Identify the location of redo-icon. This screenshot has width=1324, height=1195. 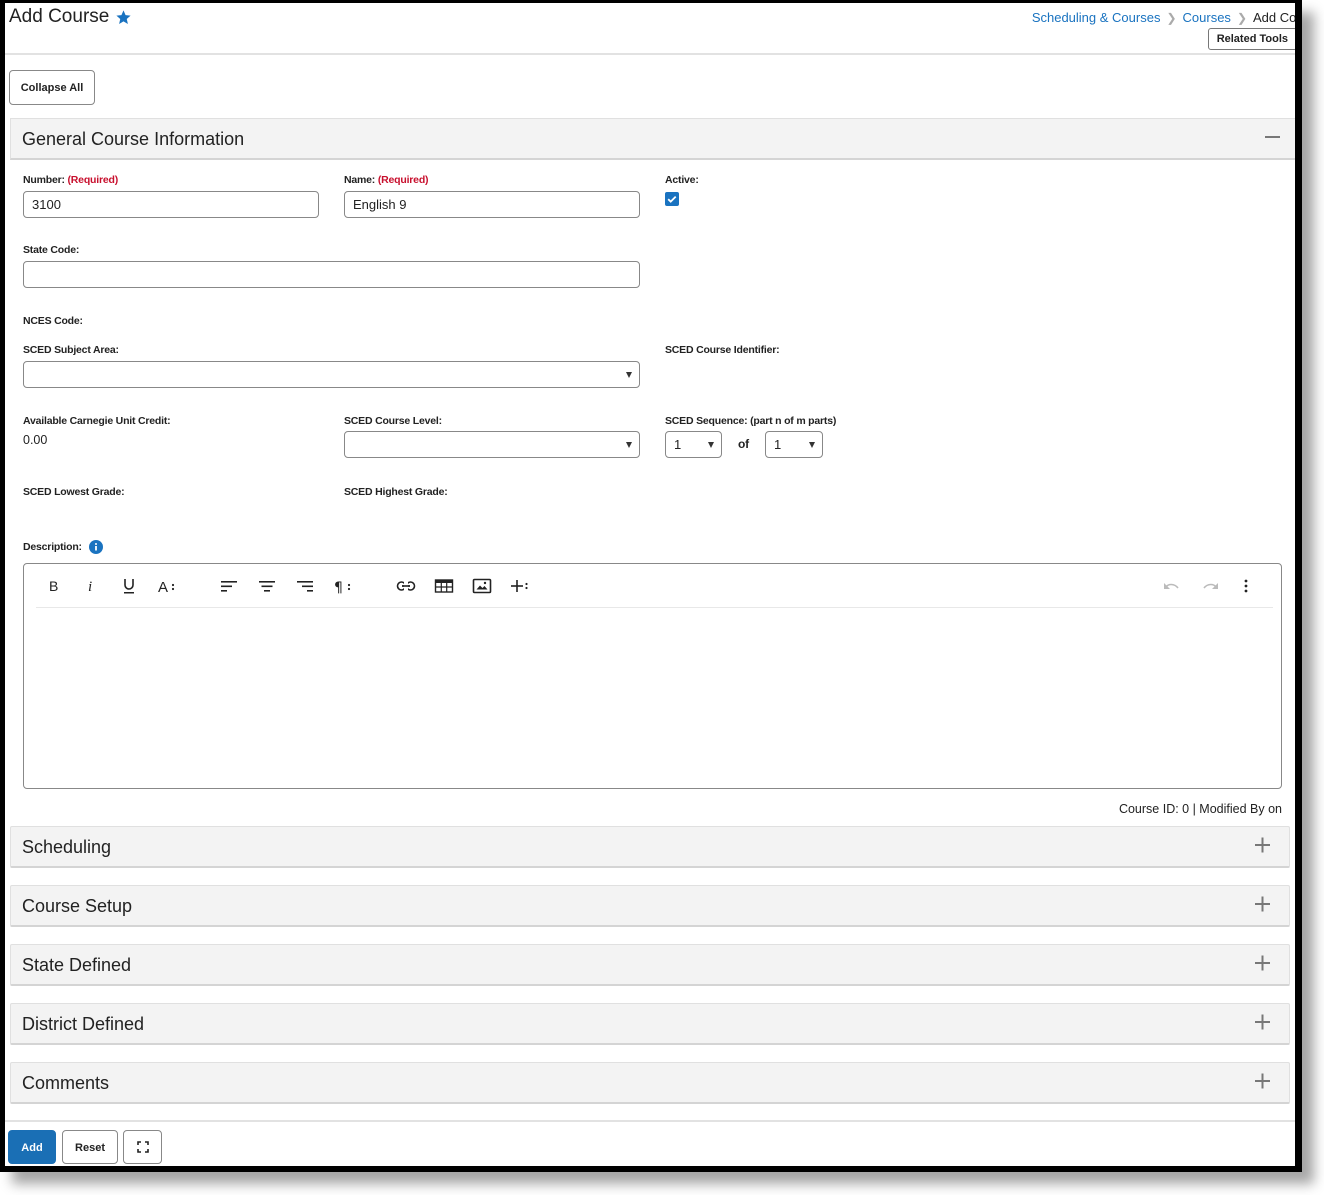
(1210, 586).